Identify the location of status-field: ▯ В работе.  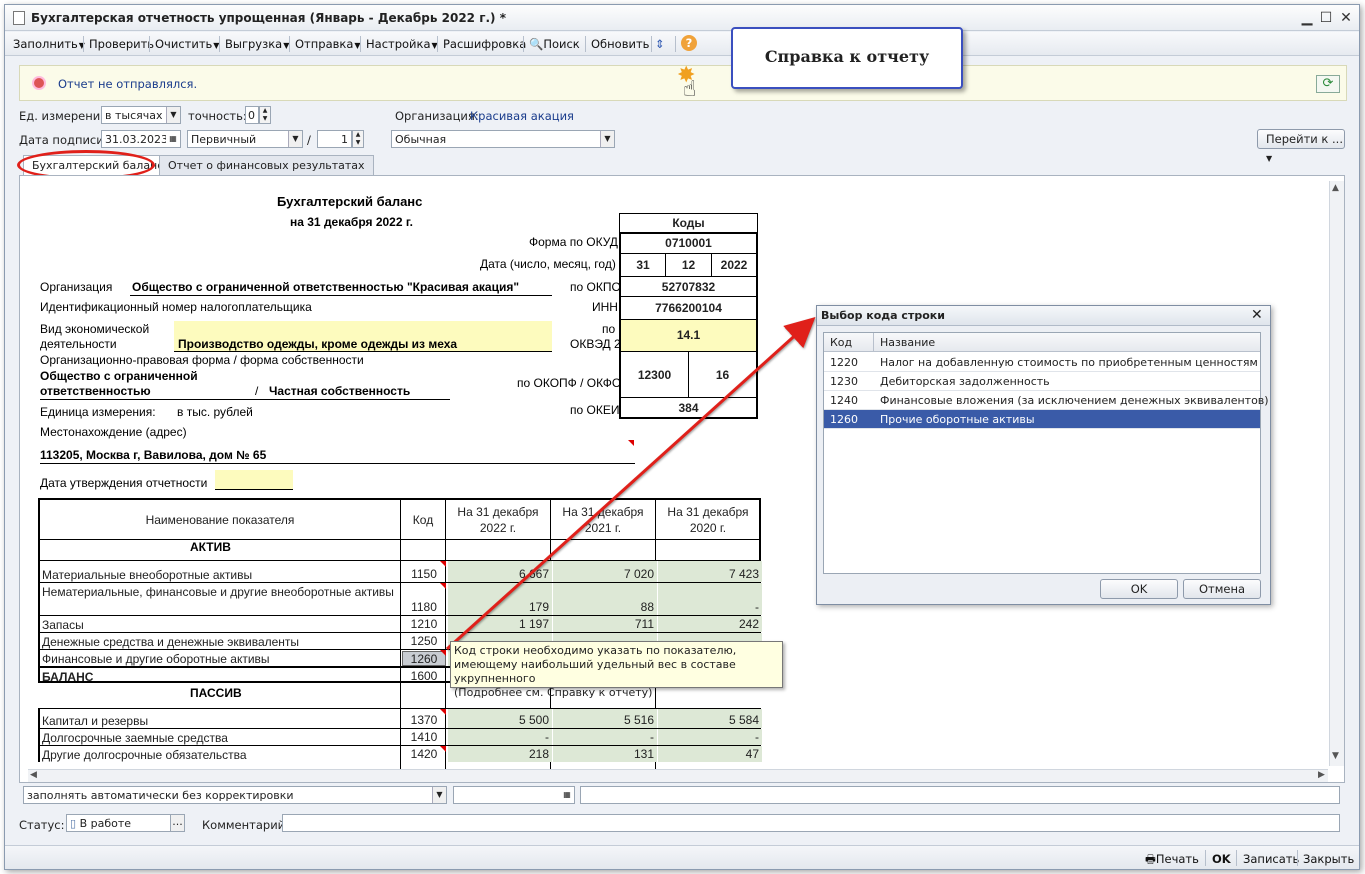
(118, 823).